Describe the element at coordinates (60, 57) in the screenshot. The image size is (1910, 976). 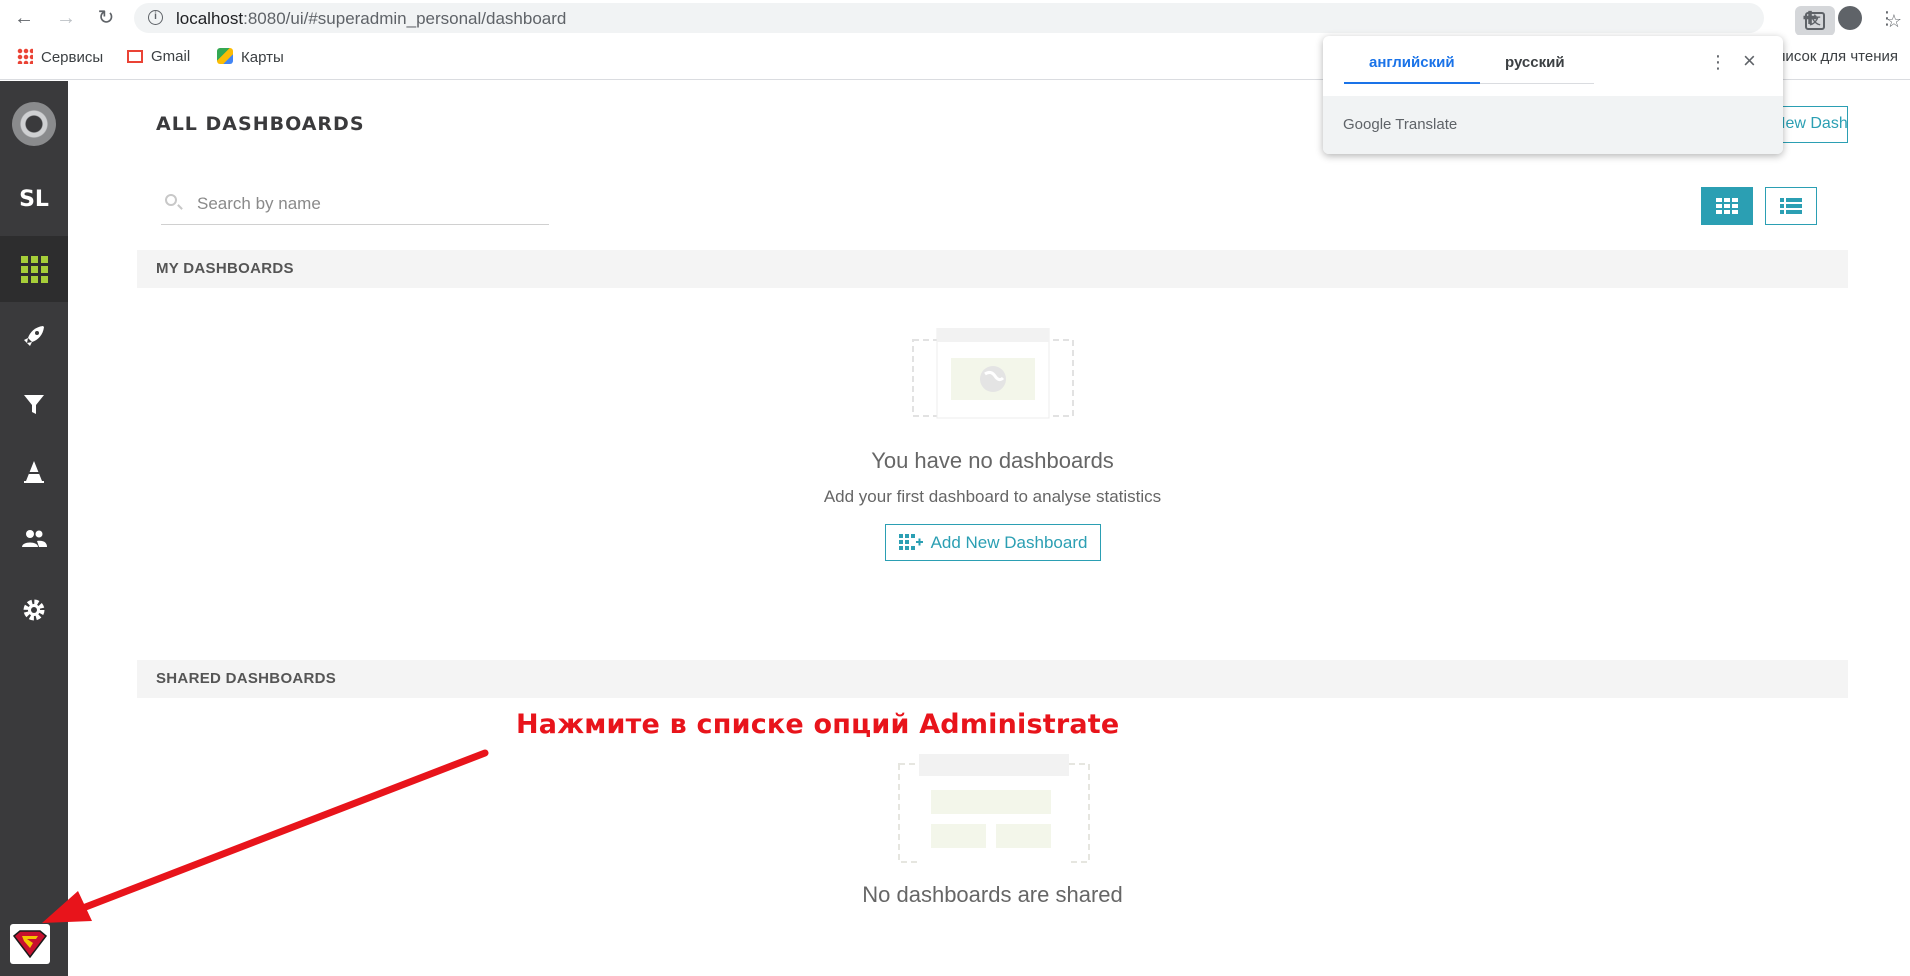
I see `bookmark-services: Сервисы` at that location.